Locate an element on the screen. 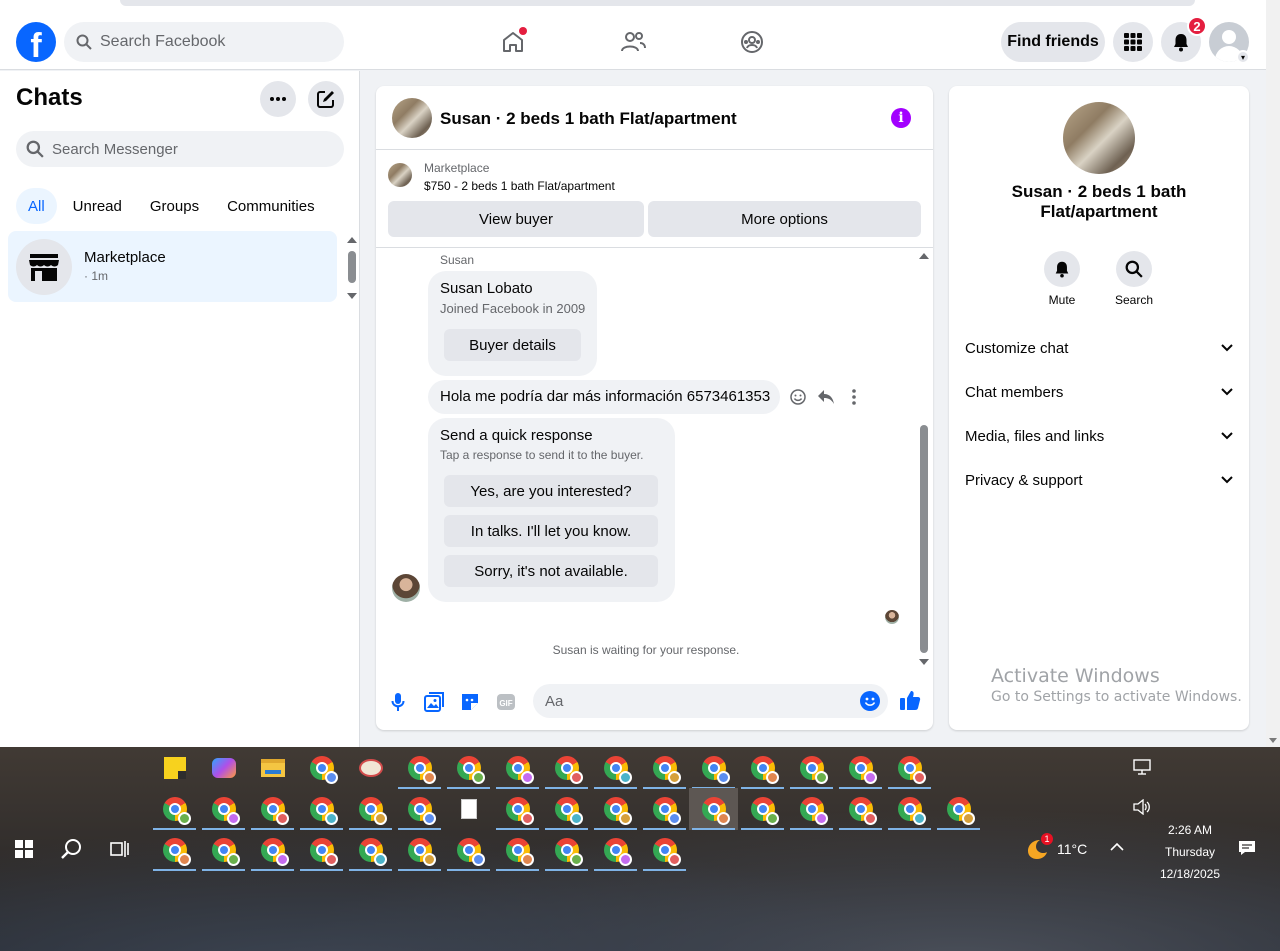  emoji-icon is located at coordinates (870, 701).